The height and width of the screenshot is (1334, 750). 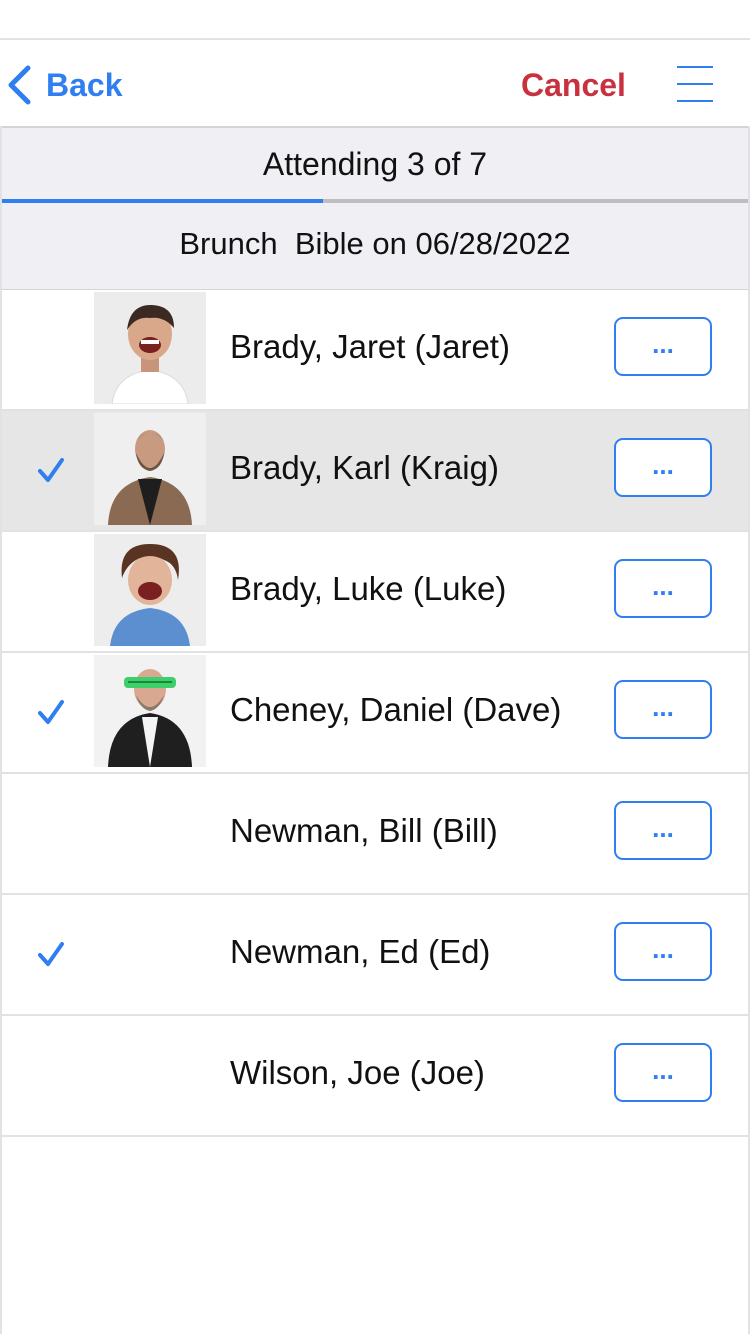 What do you see at coordinates (375, 83) in the screenshot?
I see `nav-bar: Back` at bounding box center [375, 83].